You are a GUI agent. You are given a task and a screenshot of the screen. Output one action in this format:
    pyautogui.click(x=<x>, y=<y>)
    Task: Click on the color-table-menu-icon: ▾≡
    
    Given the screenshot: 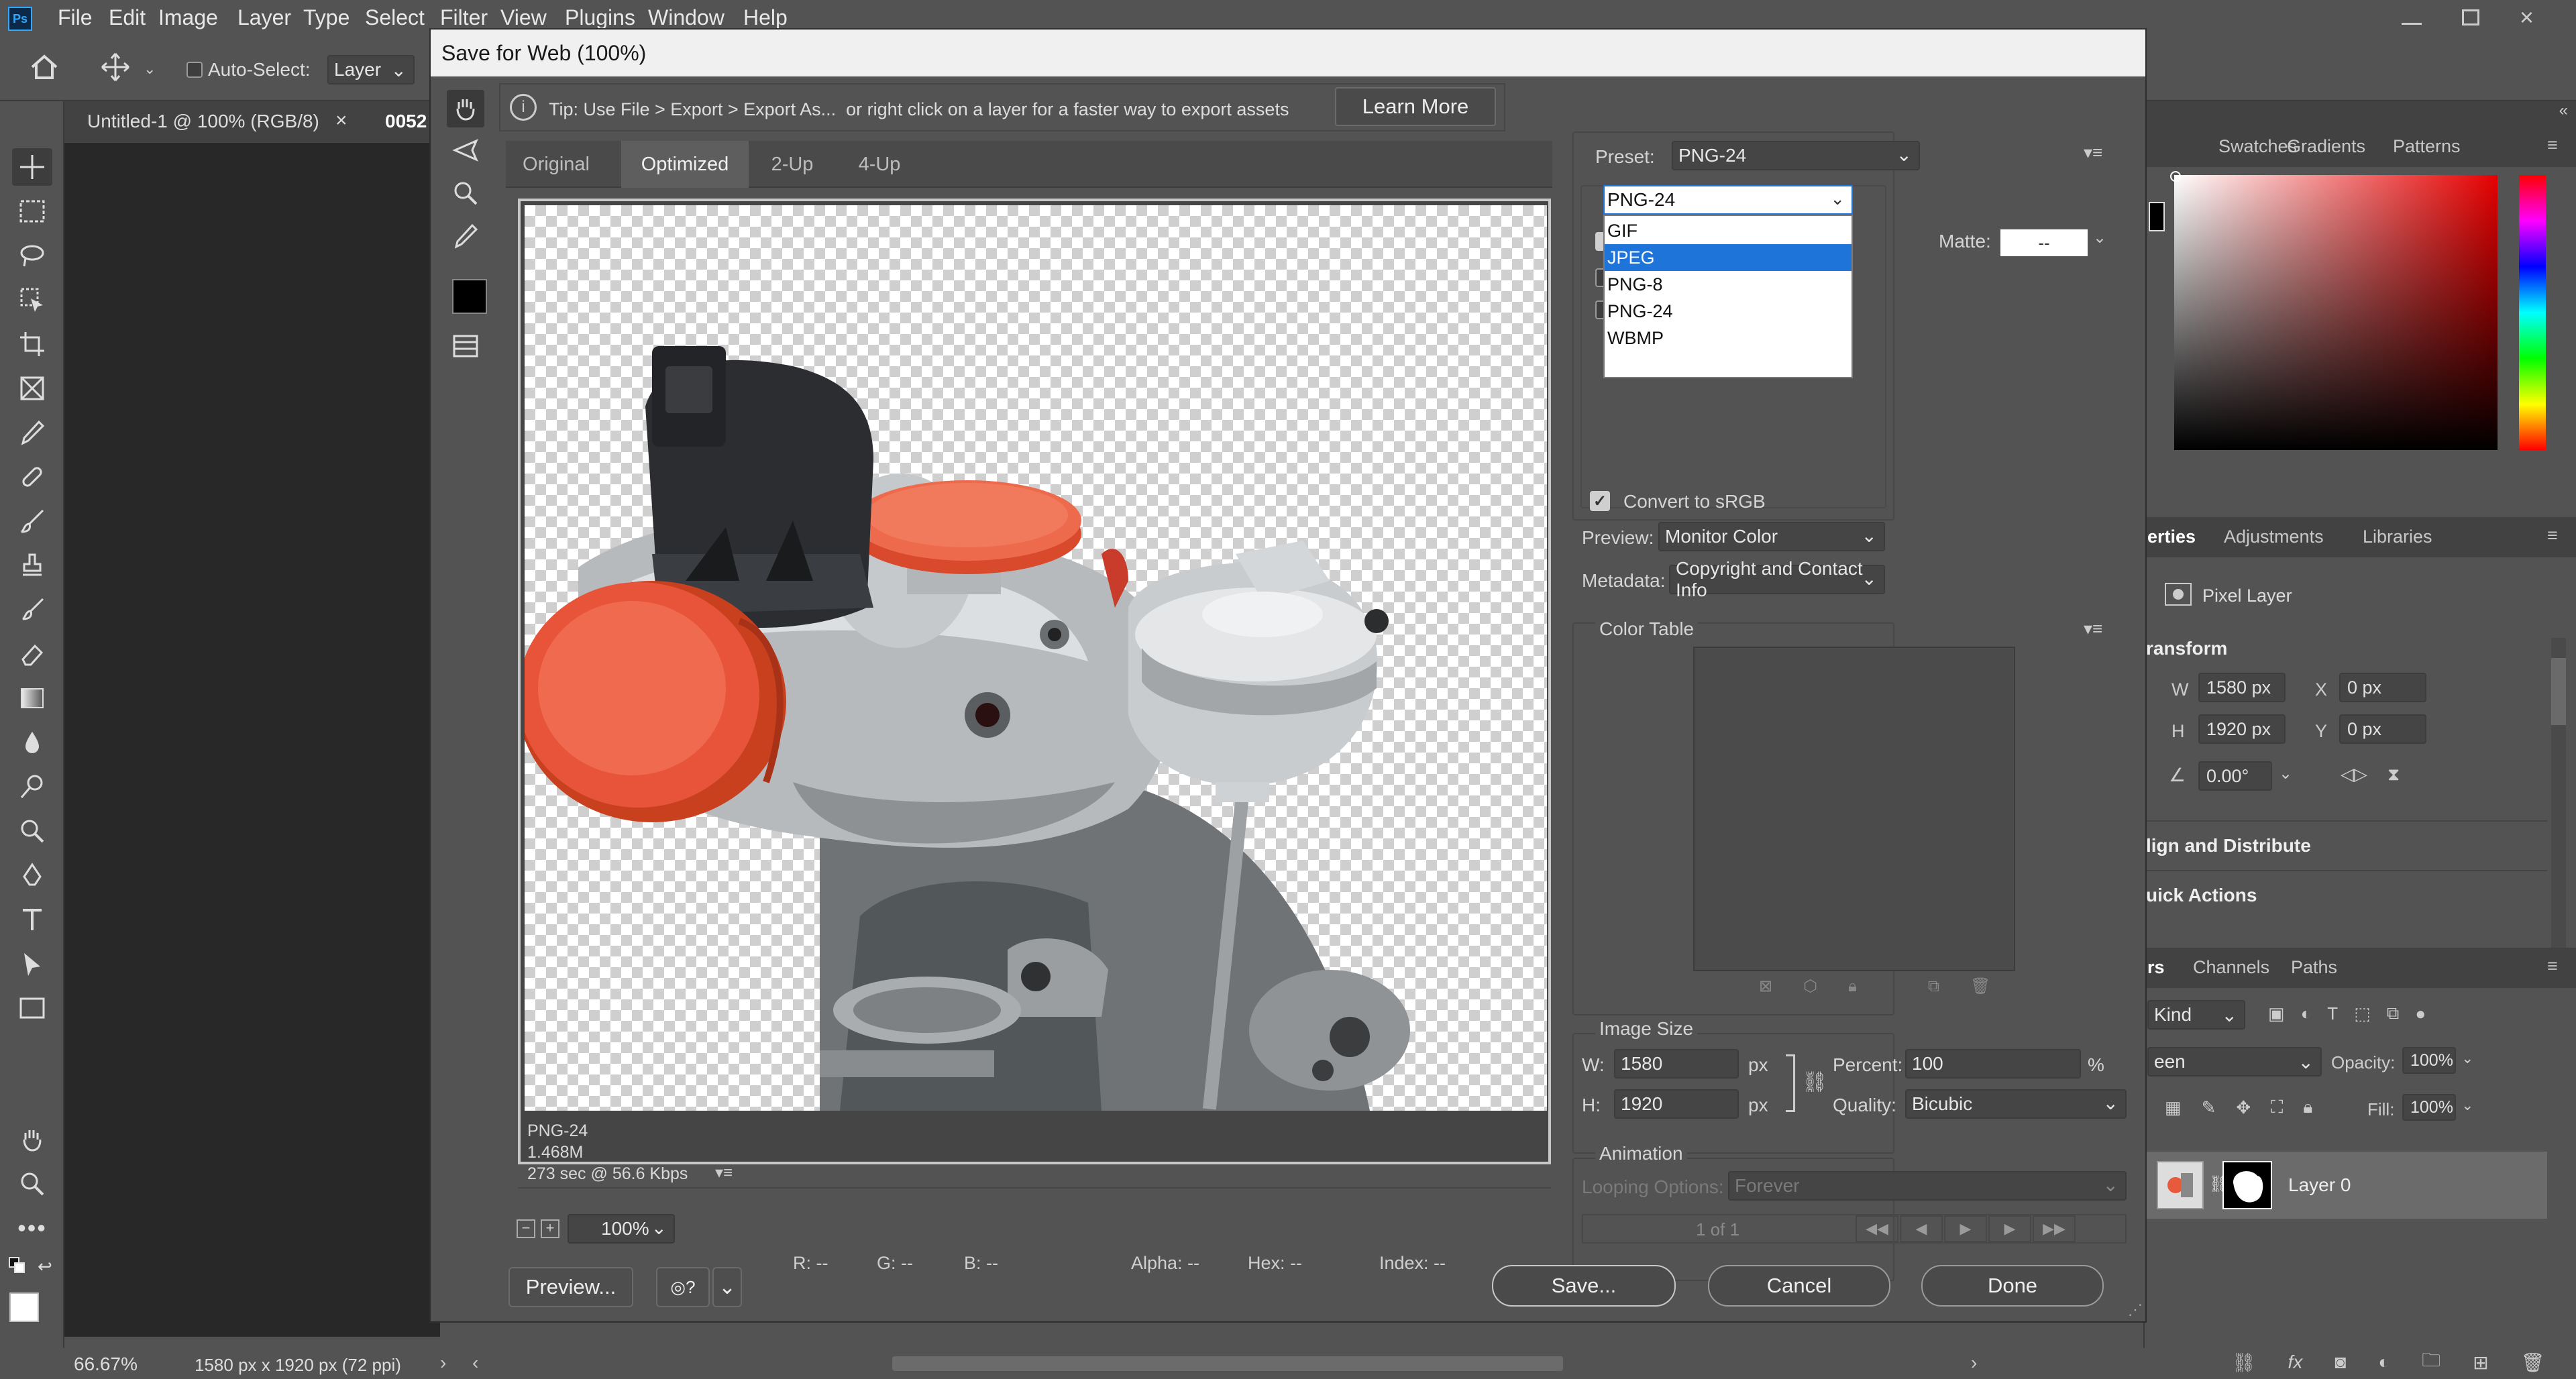 What is the action you would take?
    pyautogui.click(x=2093, y=628)
    